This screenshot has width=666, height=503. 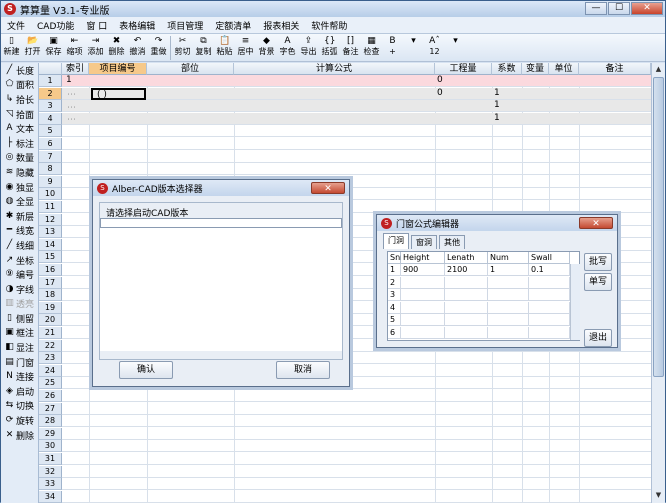 What do you see at coordinates (50, 333) in the screenshot?
I see `row-header: 21` at bounding box center [50, 333].